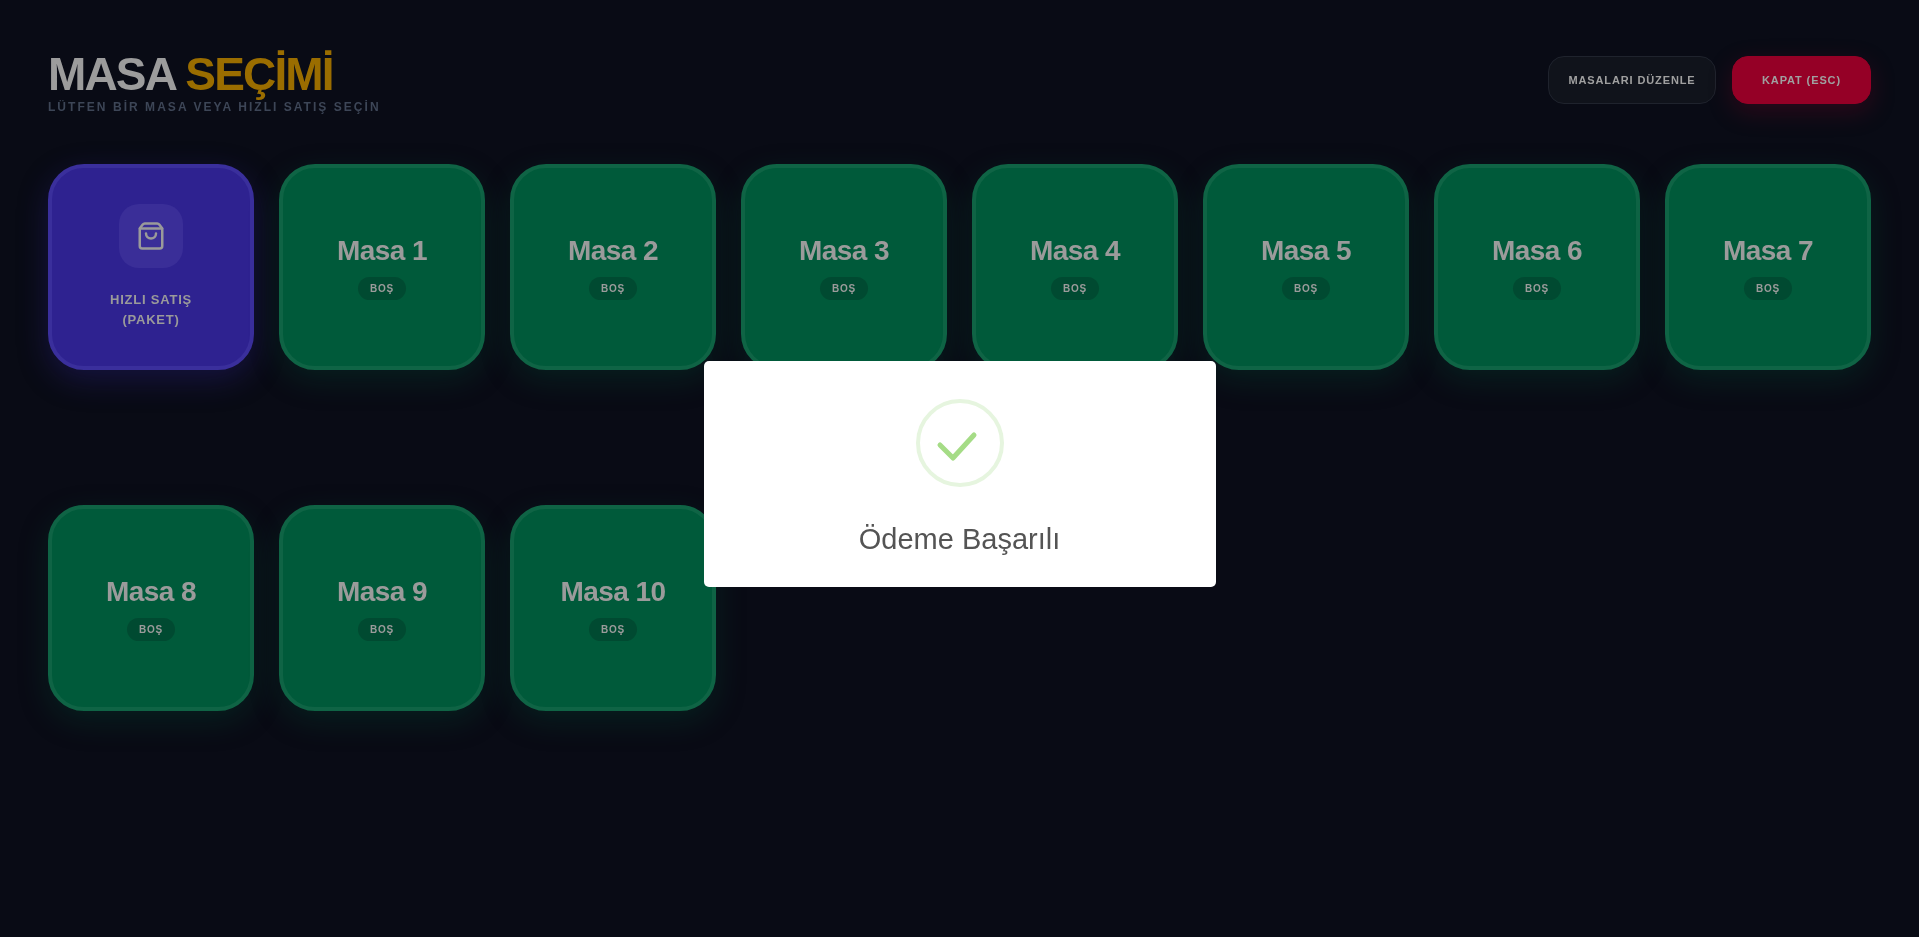 This screenshot has width=1919, height=937. What do you see at coordinates (1305, 250) in the screenshot?
I see `table-name: Masa 5` at bounding box center [1305, 250].